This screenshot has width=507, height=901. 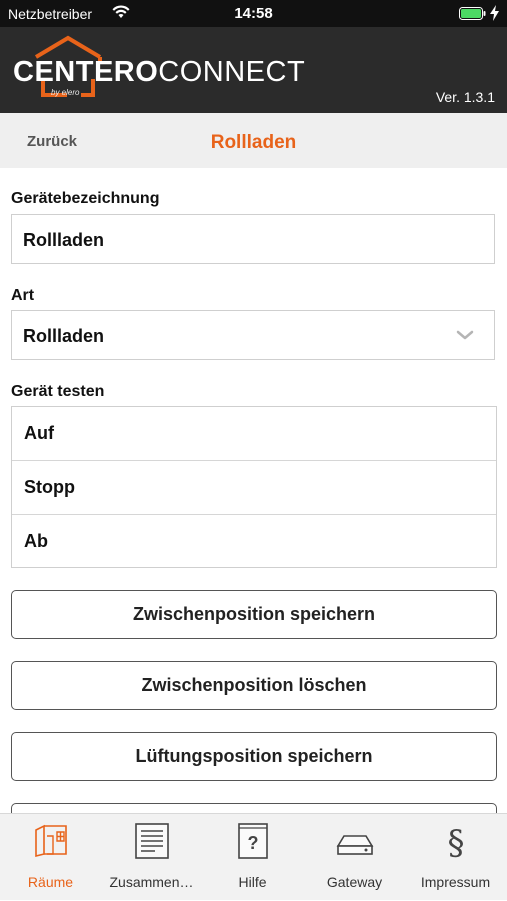 I want to click on help-icon: ?, so click(x=253, y=841).